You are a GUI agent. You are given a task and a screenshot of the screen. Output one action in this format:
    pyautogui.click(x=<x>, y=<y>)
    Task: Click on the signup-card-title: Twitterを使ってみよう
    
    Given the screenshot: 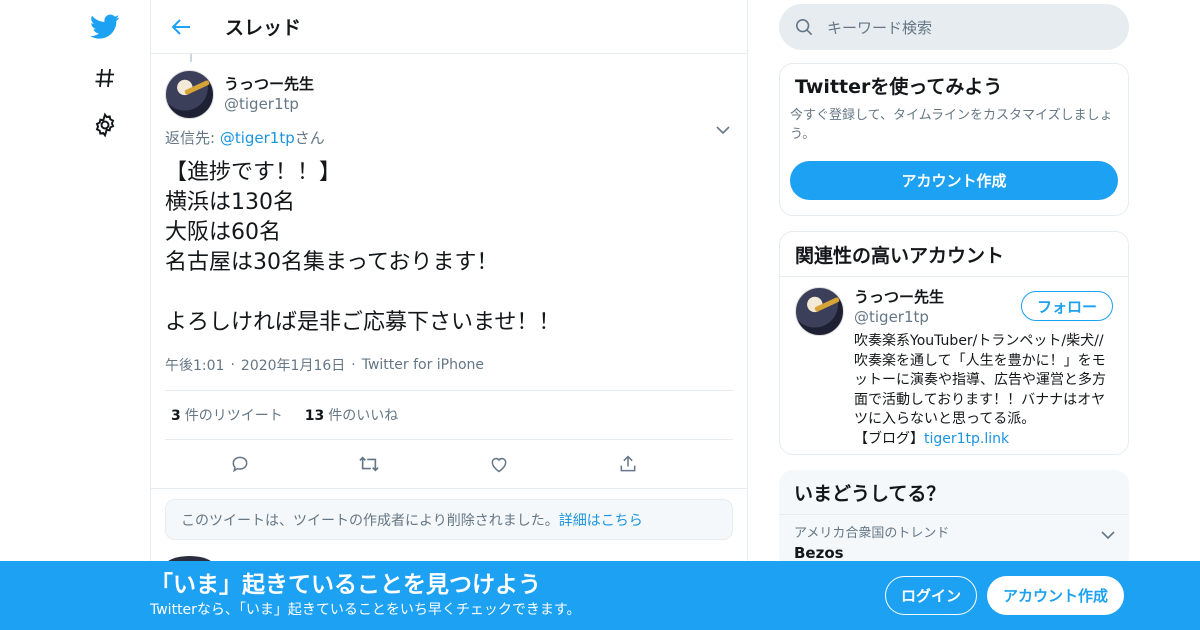 What is the action you would take?
    pyautogui.click(x=899, y=87)
    